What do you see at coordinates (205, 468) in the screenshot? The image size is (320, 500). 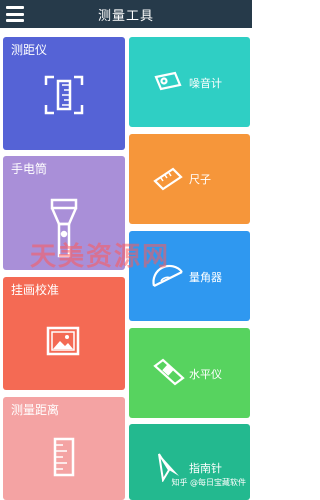 I see `tile-compass-label: 指南针` at bounding box center [205, 468].